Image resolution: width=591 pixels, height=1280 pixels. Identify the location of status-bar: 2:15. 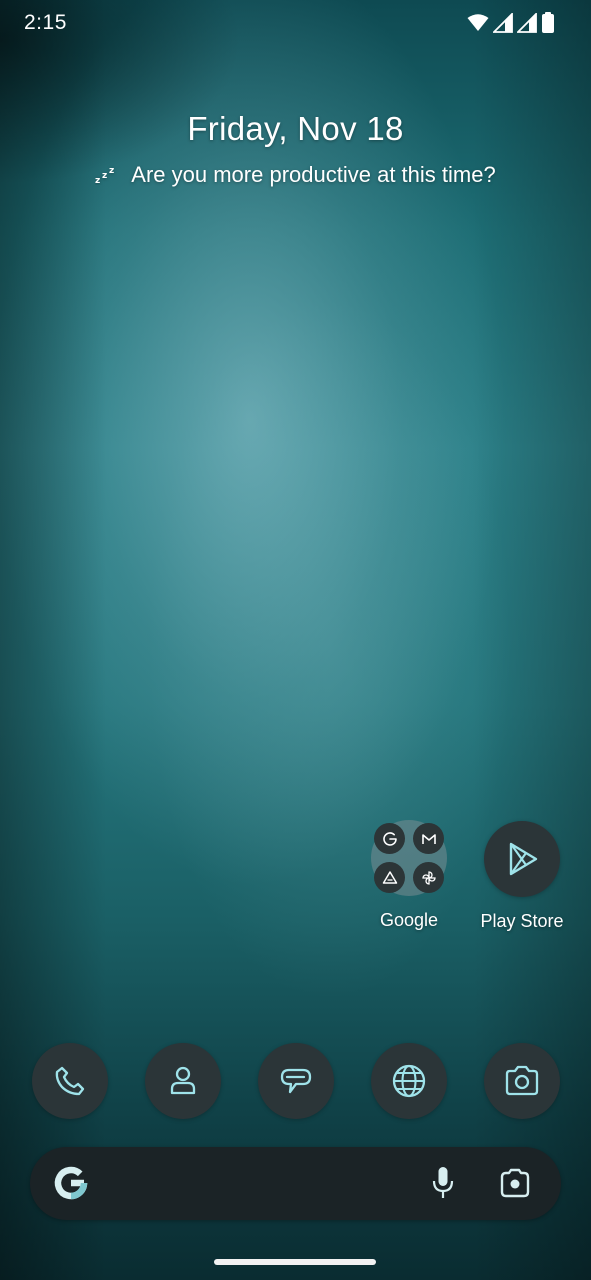
(295, 24).